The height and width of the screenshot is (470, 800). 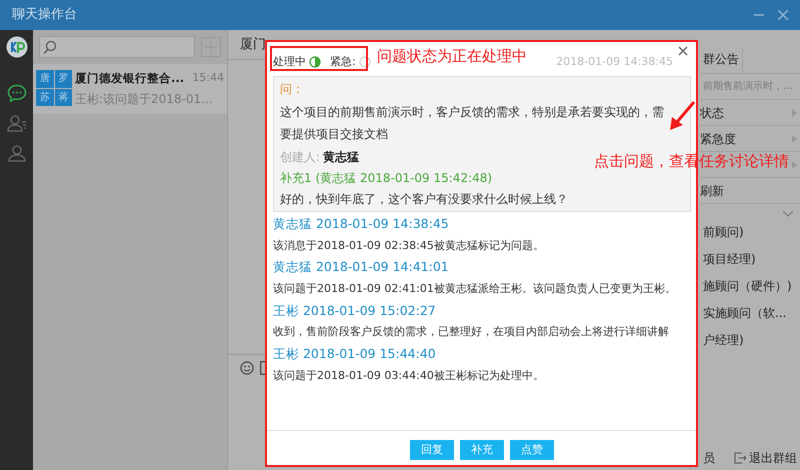 I want to click on log-text: 收到，售前阶段客户反馈的需求，已整理好，在项目内部启动会上将进行详细讲解, so click(x=471, y=332).